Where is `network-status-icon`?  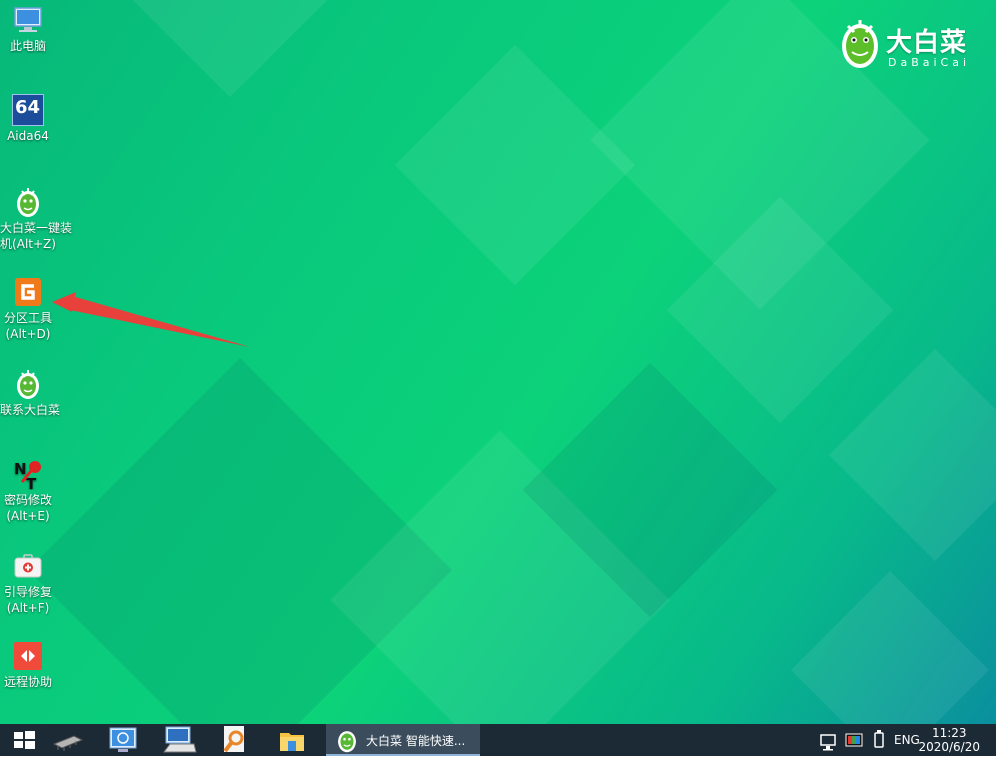 network-status-icon is located at coordinates (828, 742).